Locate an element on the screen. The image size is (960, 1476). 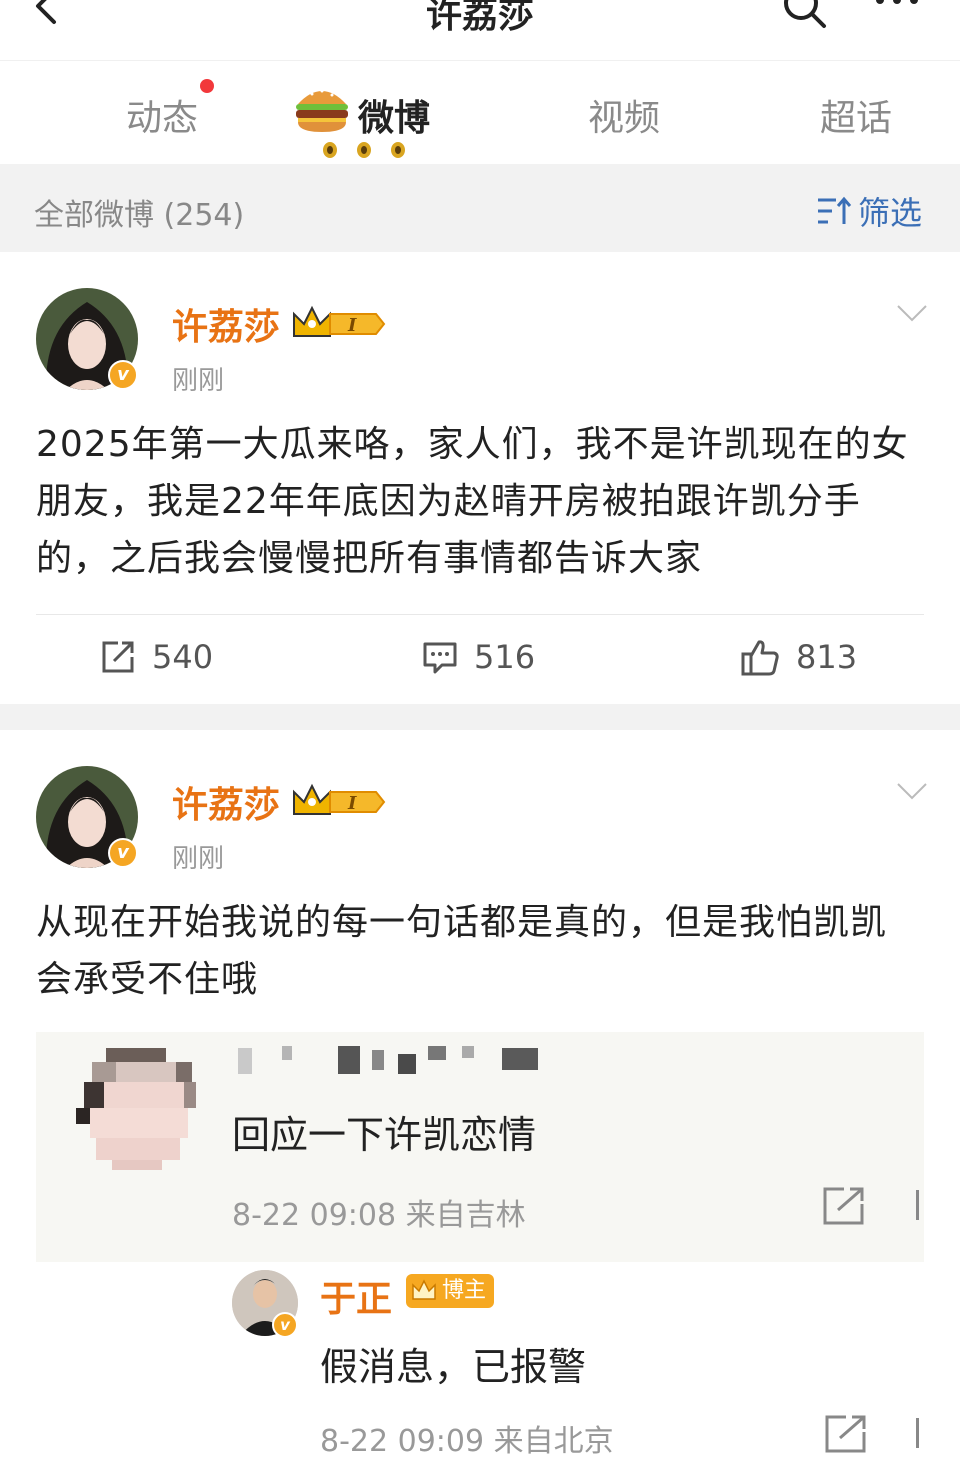
tab-dynamic: 动态 is located at coordinates (170, 110).